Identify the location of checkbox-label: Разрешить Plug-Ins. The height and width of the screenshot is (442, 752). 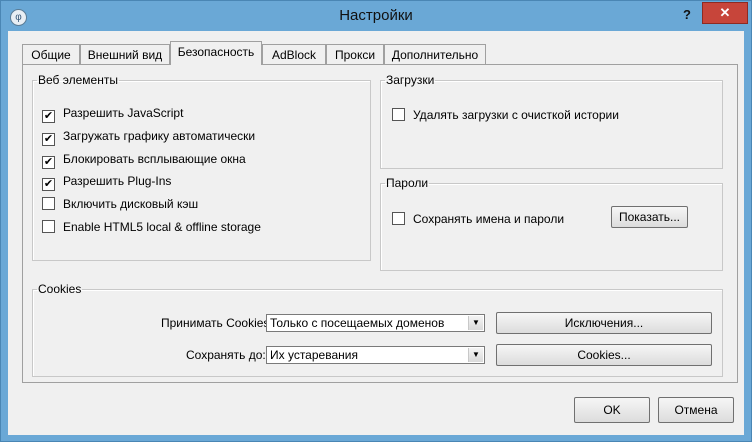
(117, 181).